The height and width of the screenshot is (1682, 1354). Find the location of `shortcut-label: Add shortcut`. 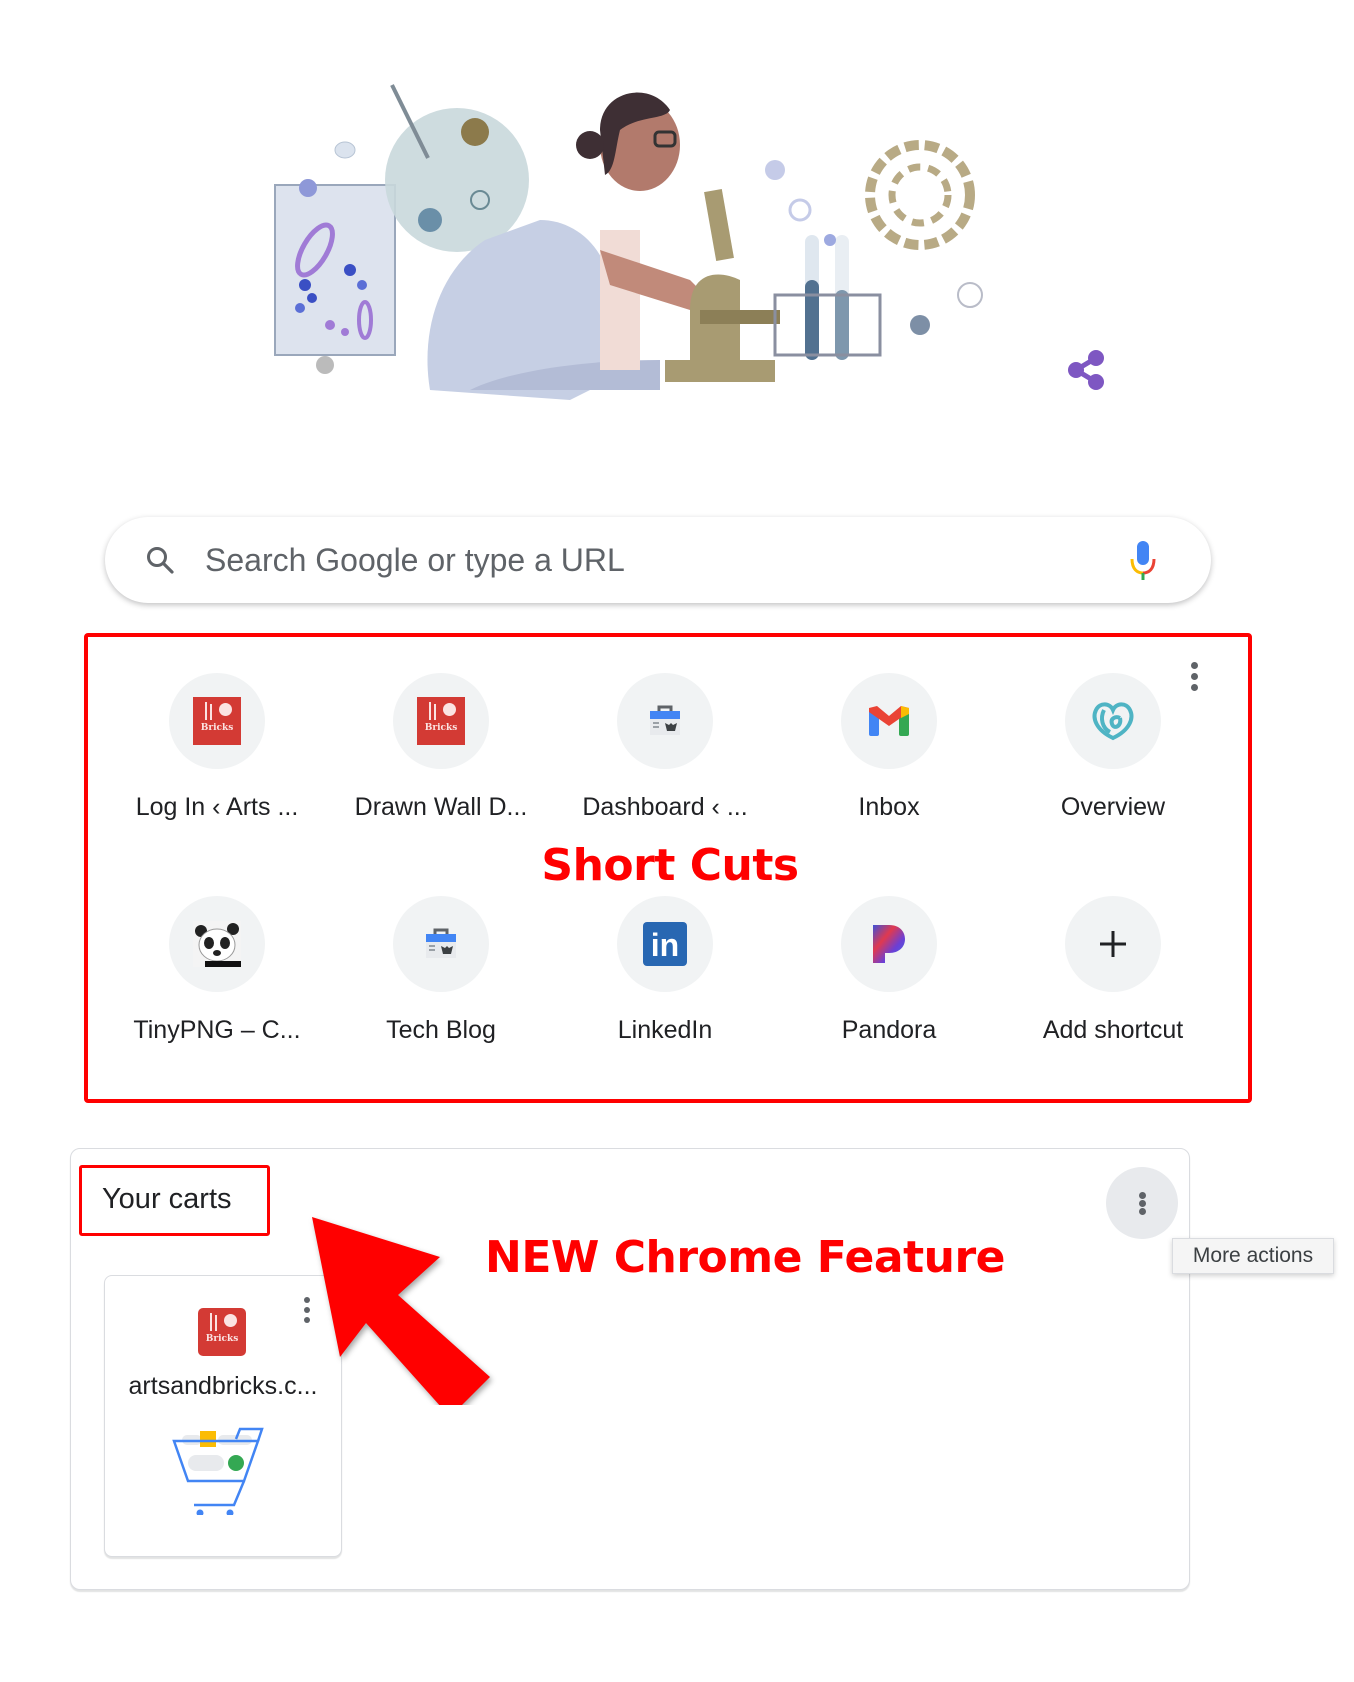

shortcut-label: Add shortcut is located at coordinates (1113, 1030).